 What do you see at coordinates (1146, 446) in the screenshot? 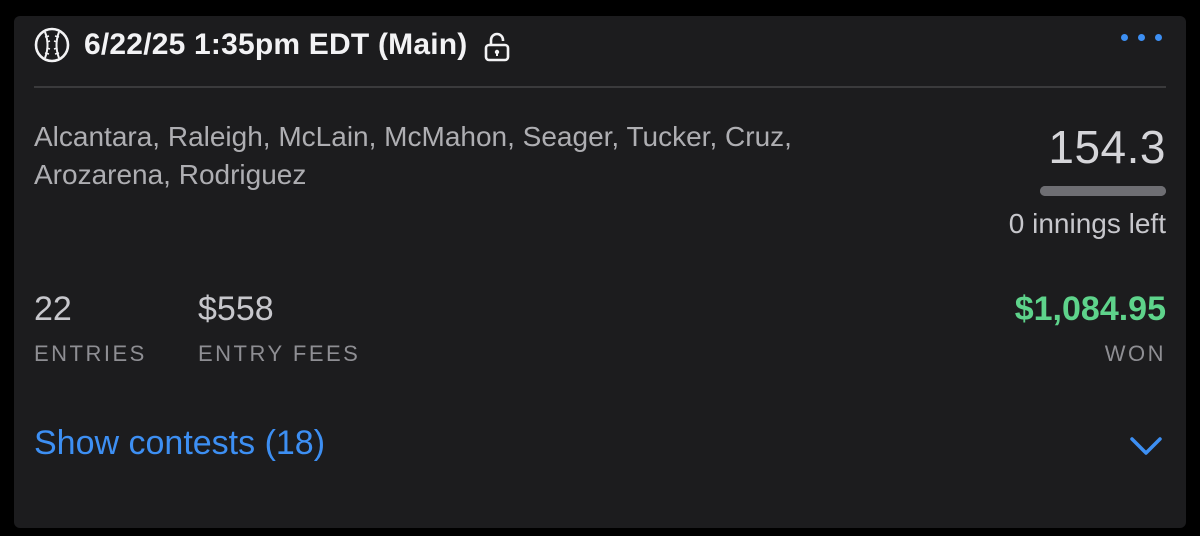
I see `chevron-down-icon` at bounding box center [1146, 446].